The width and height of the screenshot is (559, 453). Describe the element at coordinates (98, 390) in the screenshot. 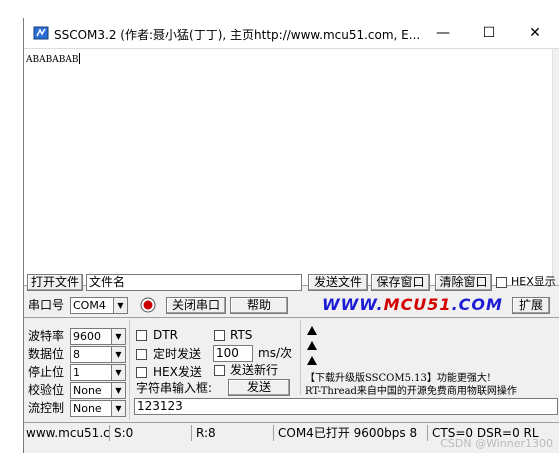

I see `parity-select: None ▼` at that location.